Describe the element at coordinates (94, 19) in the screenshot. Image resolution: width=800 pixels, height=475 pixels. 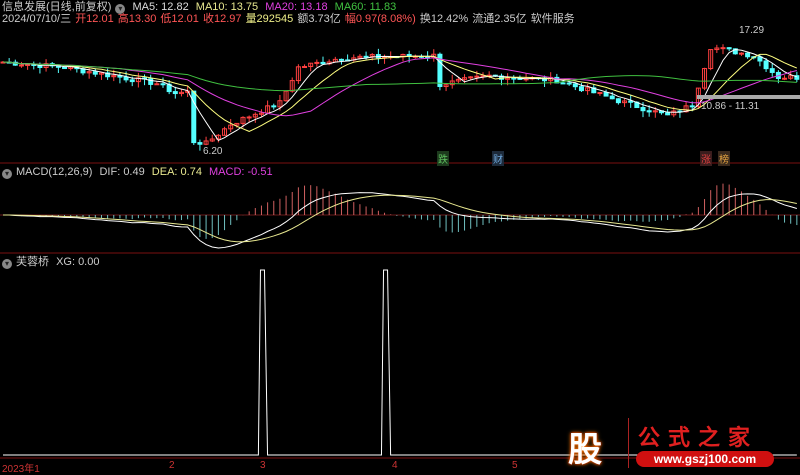
I see `open: 开12.01` at that location.